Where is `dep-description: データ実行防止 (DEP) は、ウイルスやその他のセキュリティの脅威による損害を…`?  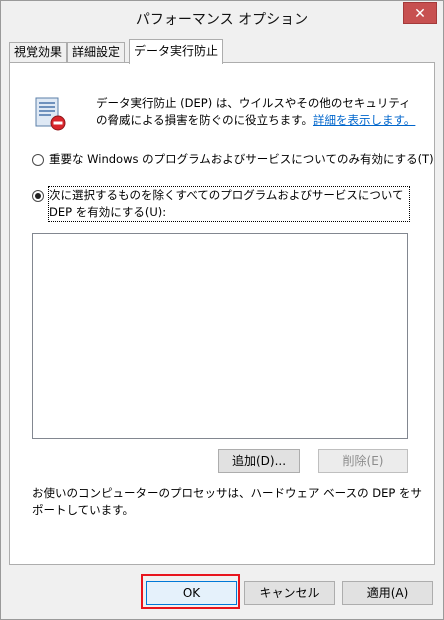 dep-description: データ実行防止 (DEP) は、ウイルスやその他のセキュリティの脅威による損害を… is located at coordinates (256, 112).